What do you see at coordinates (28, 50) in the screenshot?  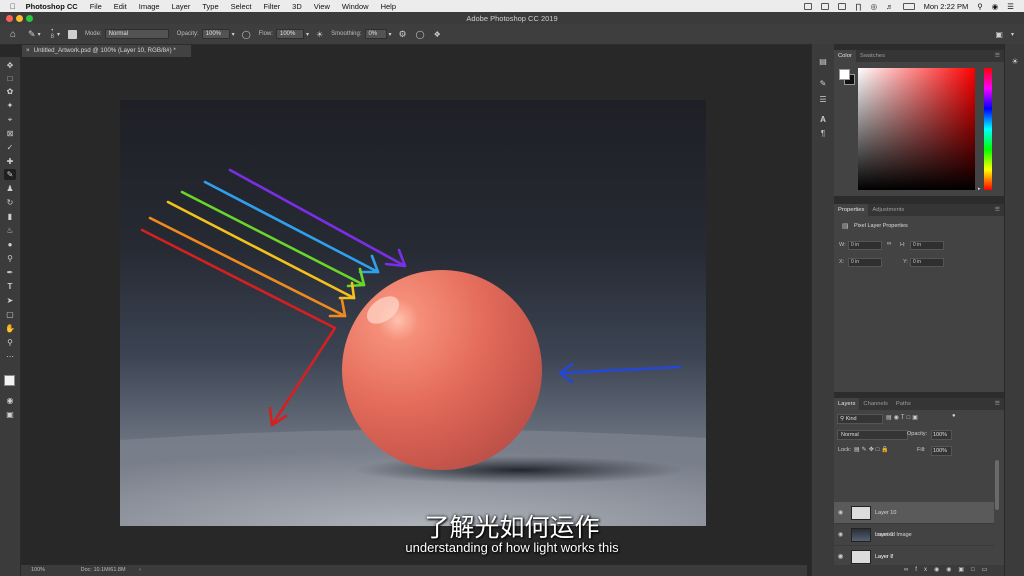 I see `close-tab-icon: ×` at bounding box center [28, 50].